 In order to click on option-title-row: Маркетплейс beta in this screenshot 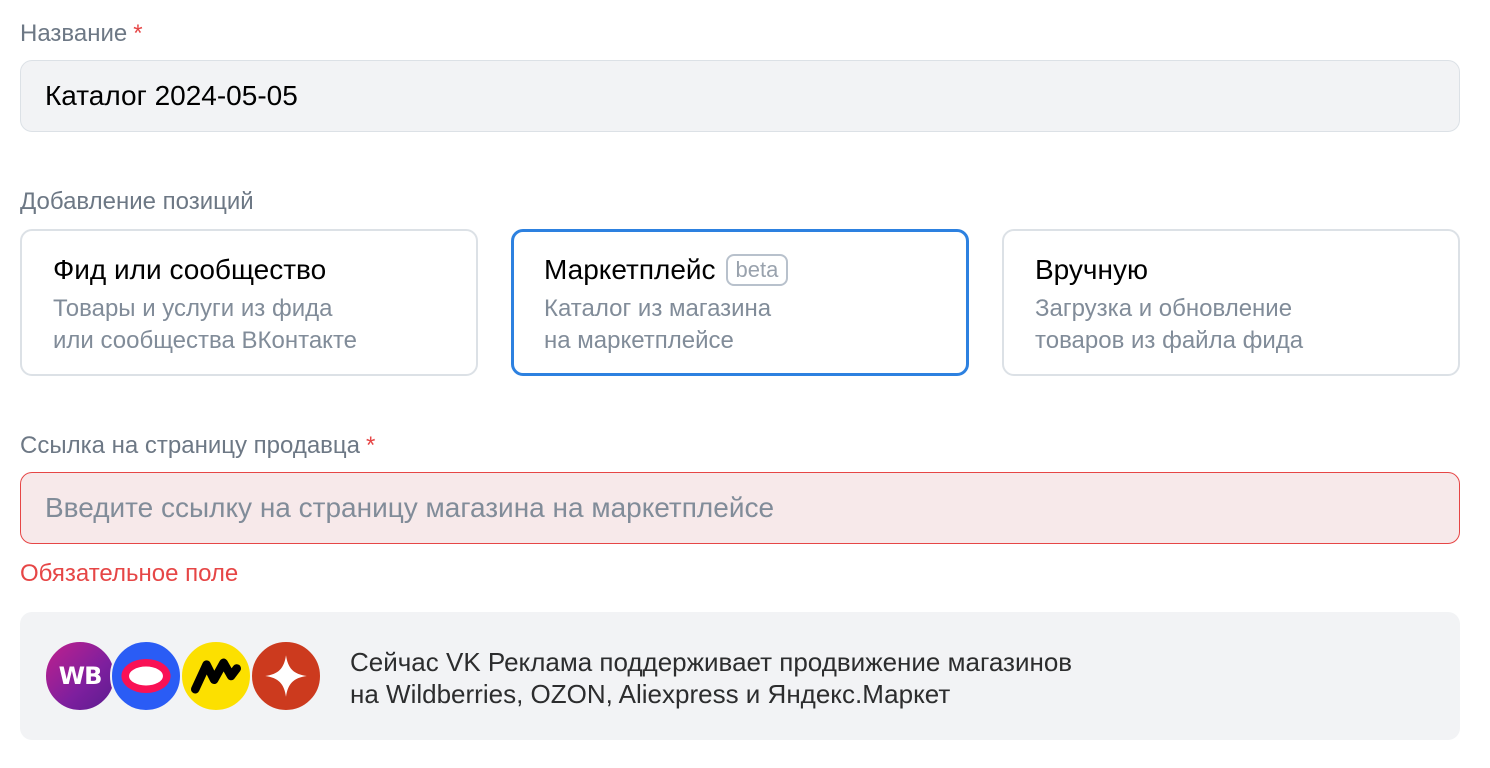, I will do `click(740, 270)`.